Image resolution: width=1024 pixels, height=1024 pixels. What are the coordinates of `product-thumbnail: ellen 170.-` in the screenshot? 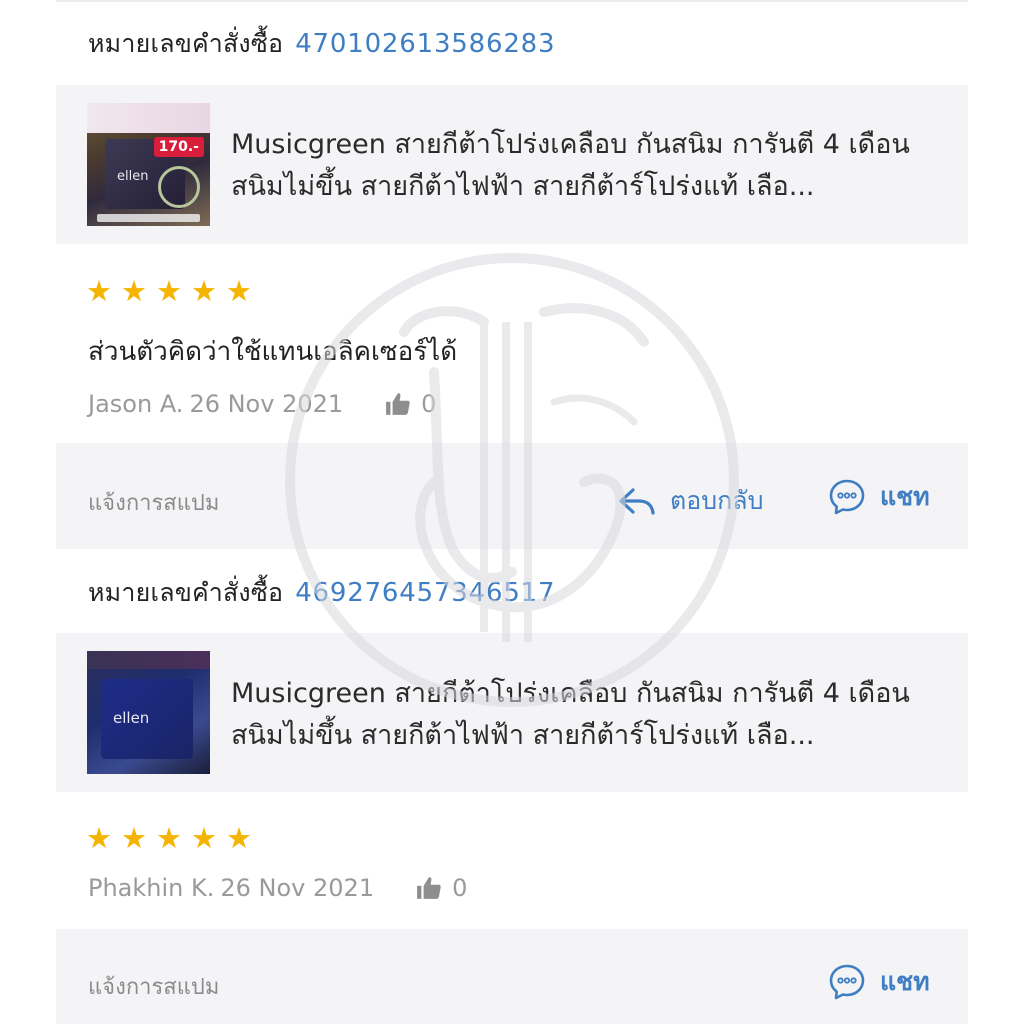 It's located at (148, 164).